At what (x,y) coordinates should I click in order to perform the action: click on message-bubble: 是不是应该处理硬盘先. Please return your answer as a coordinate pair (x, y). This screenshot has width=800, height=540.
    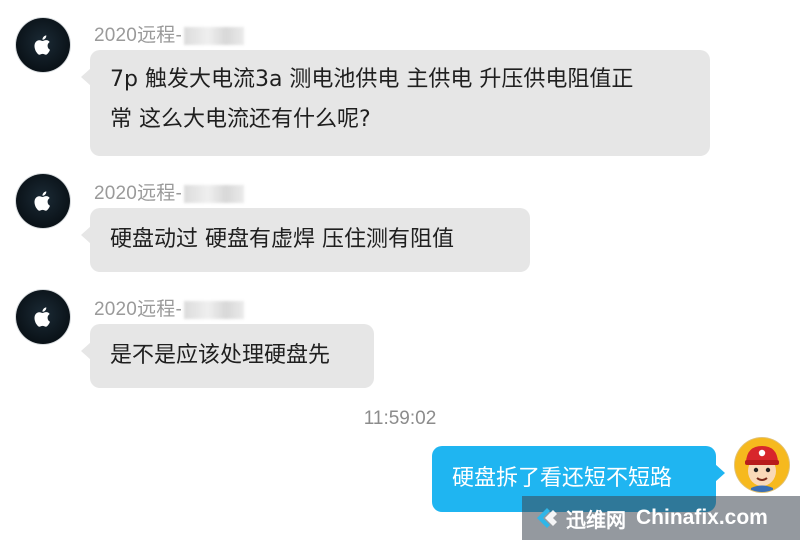
    Looking at the image, I should click on (227, 356).